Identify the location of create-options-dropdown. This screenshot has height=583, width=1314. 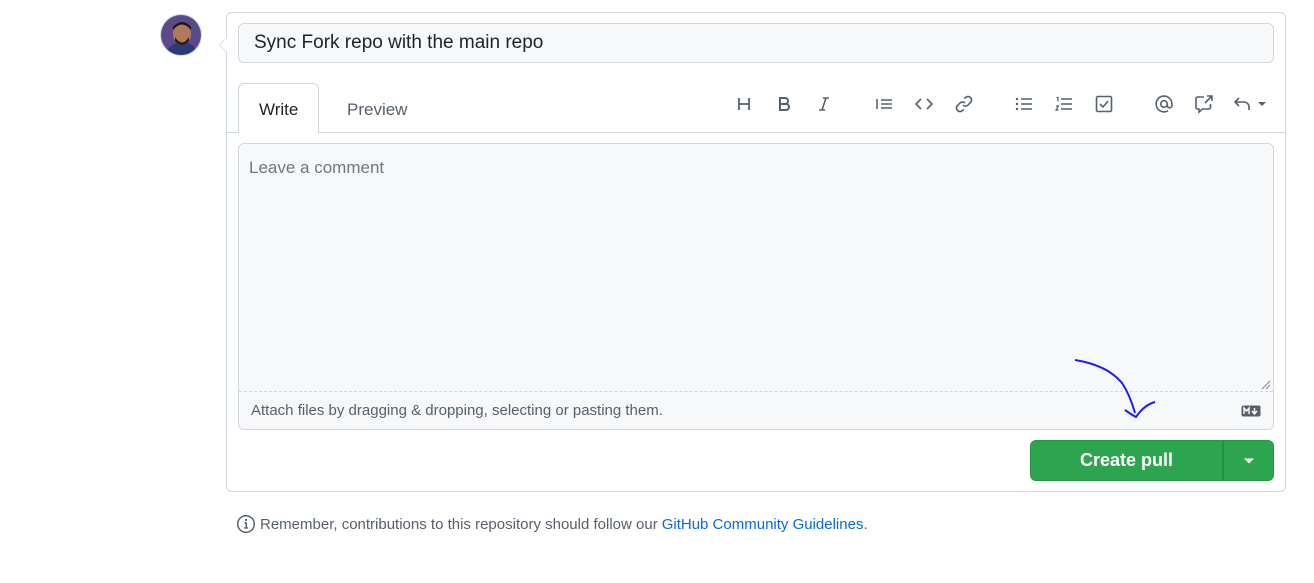
(1248, 460).